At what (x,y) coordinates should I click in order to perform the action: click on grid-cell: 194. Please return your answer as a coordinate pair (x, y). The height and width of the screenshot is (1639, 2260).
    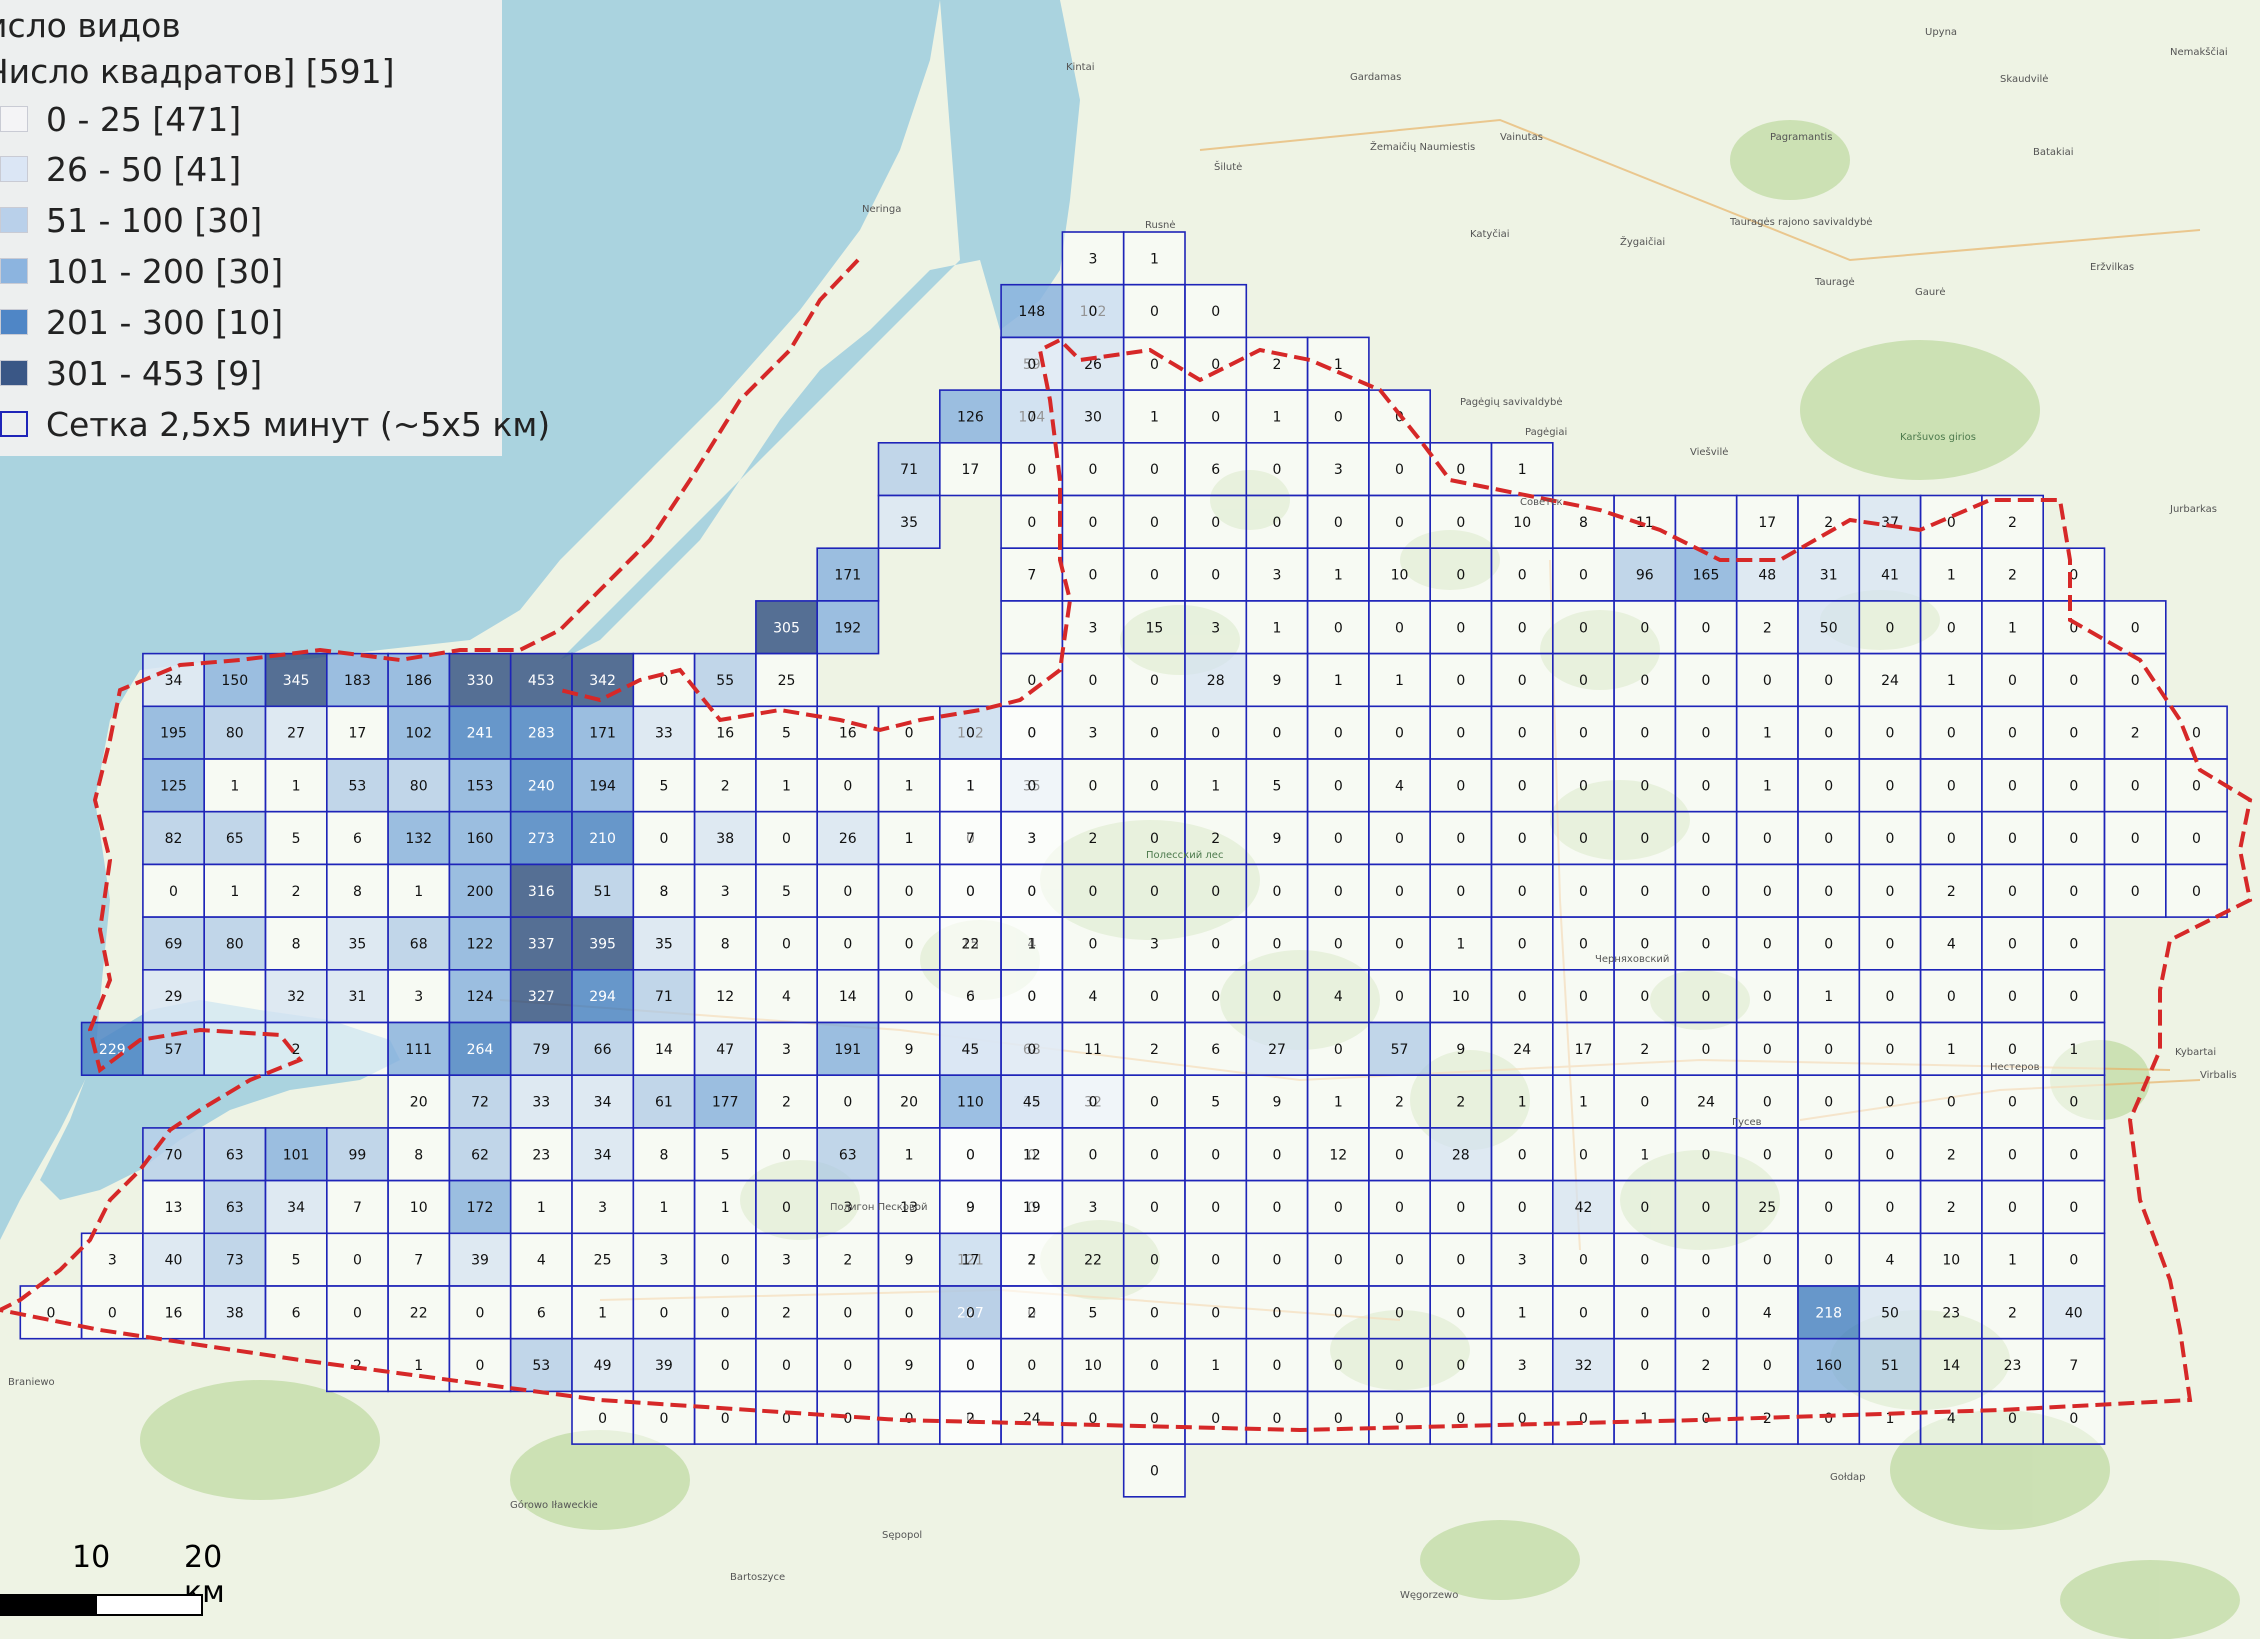
    Looking at the image, I should click on (603, 785).